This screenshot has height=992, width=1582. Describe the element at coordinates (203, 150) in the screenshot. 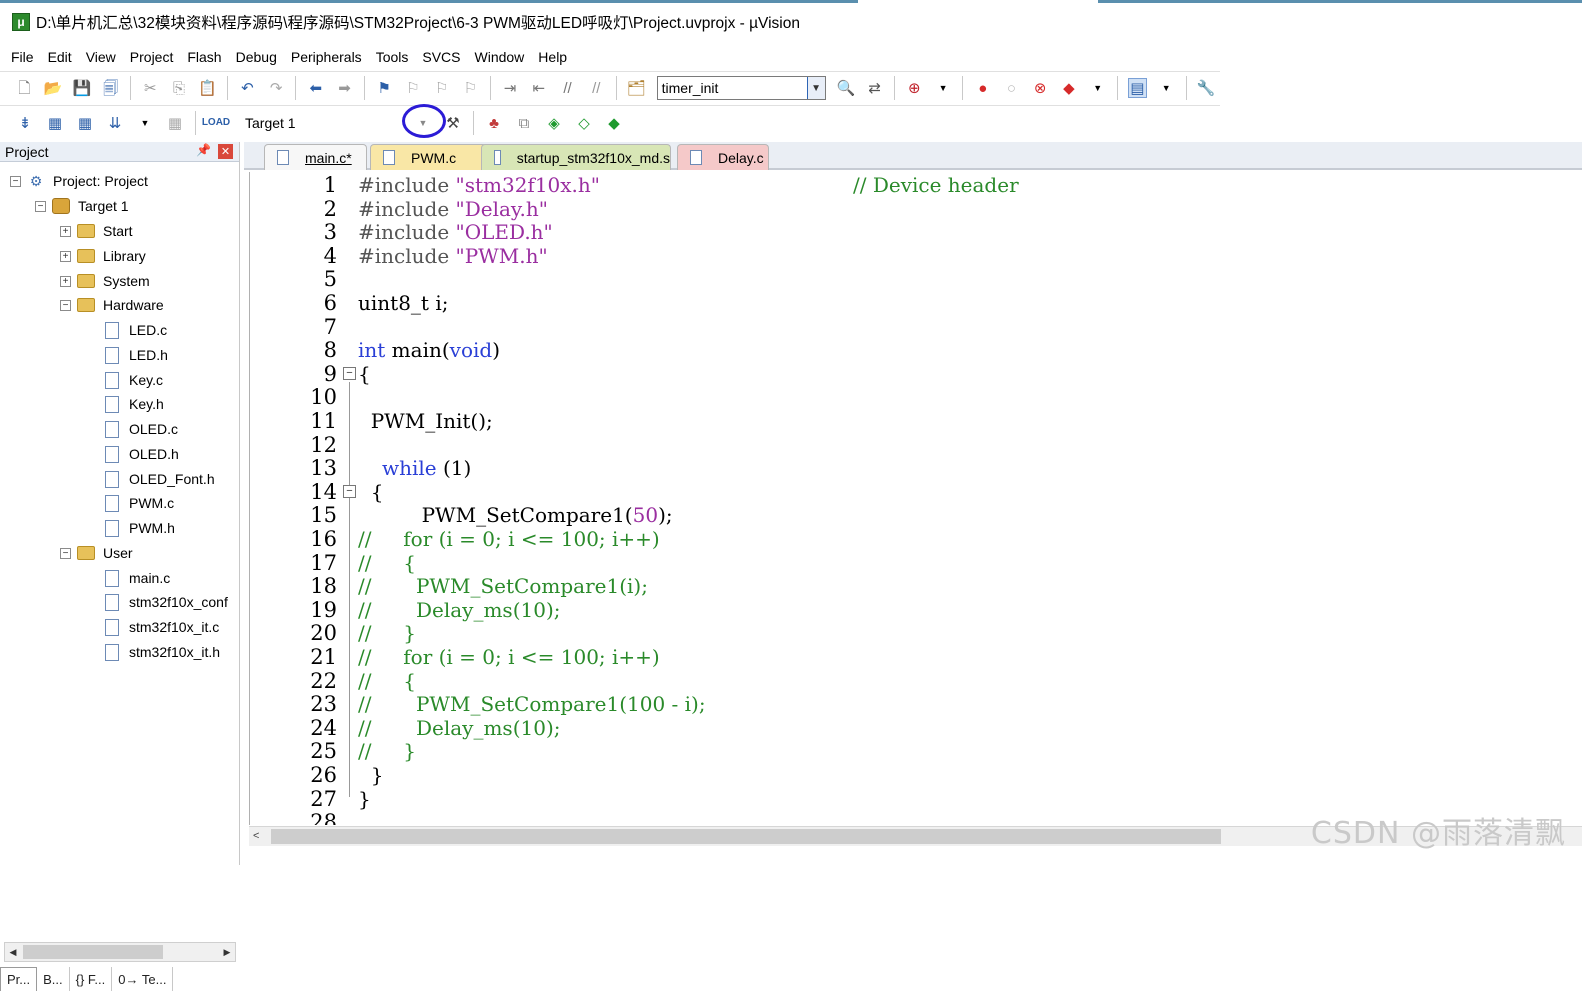

I see `pin-icon: 📌` at that location.